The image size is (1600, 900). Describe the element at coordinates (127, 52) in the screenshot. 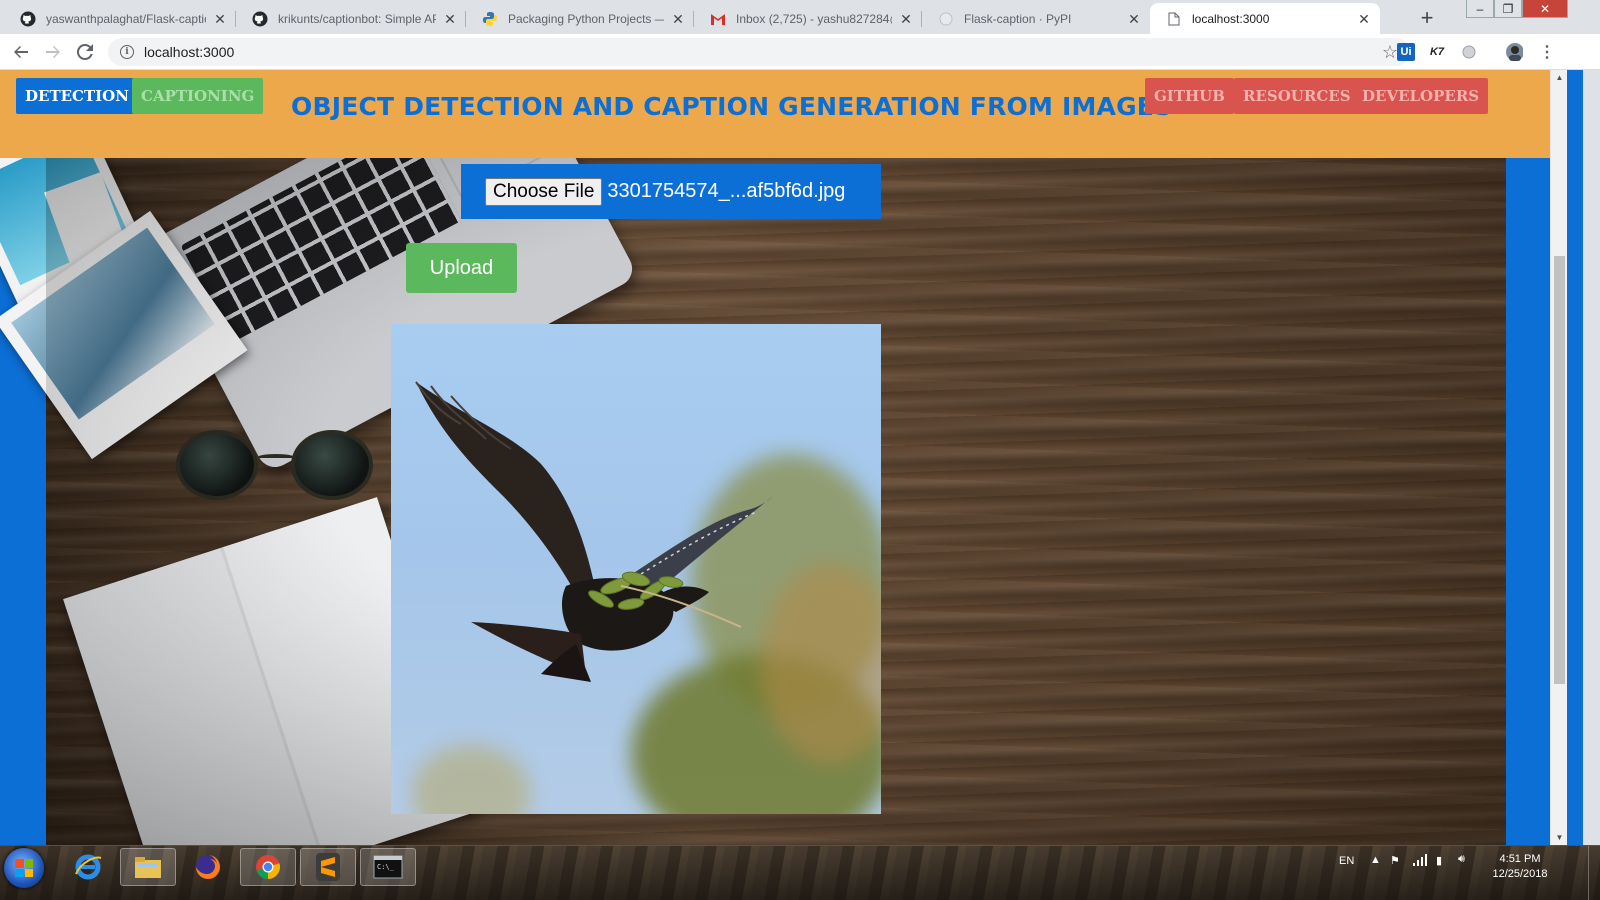

I see `site-info-icon: i` at that location.